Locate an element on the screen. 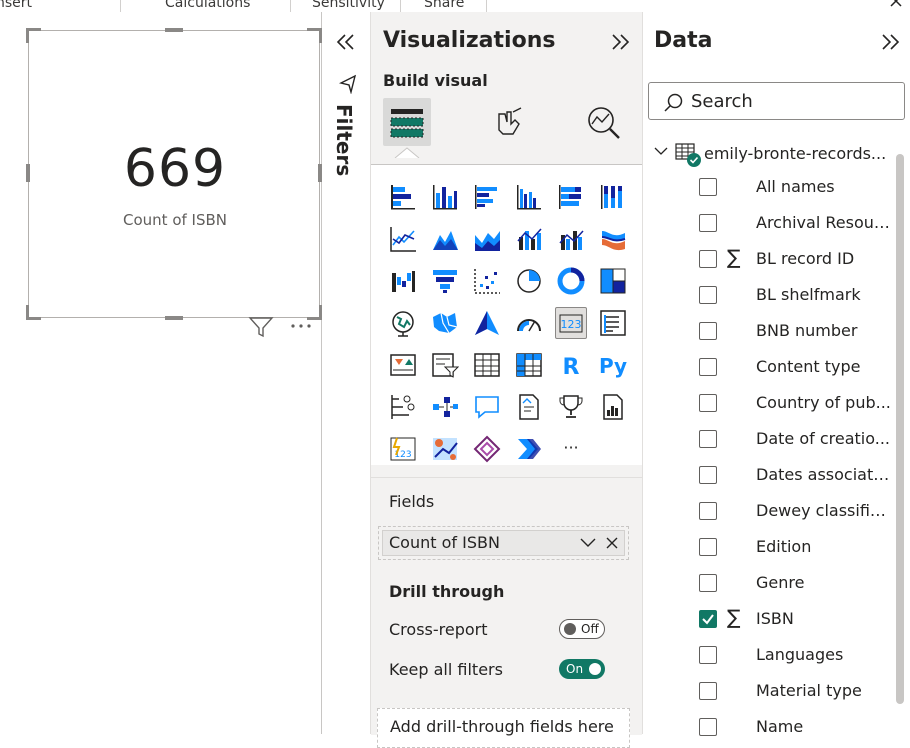 The height and width of the screenshot is (748, 910). waterfall-chart-icon is located at coordinates (403, 281).